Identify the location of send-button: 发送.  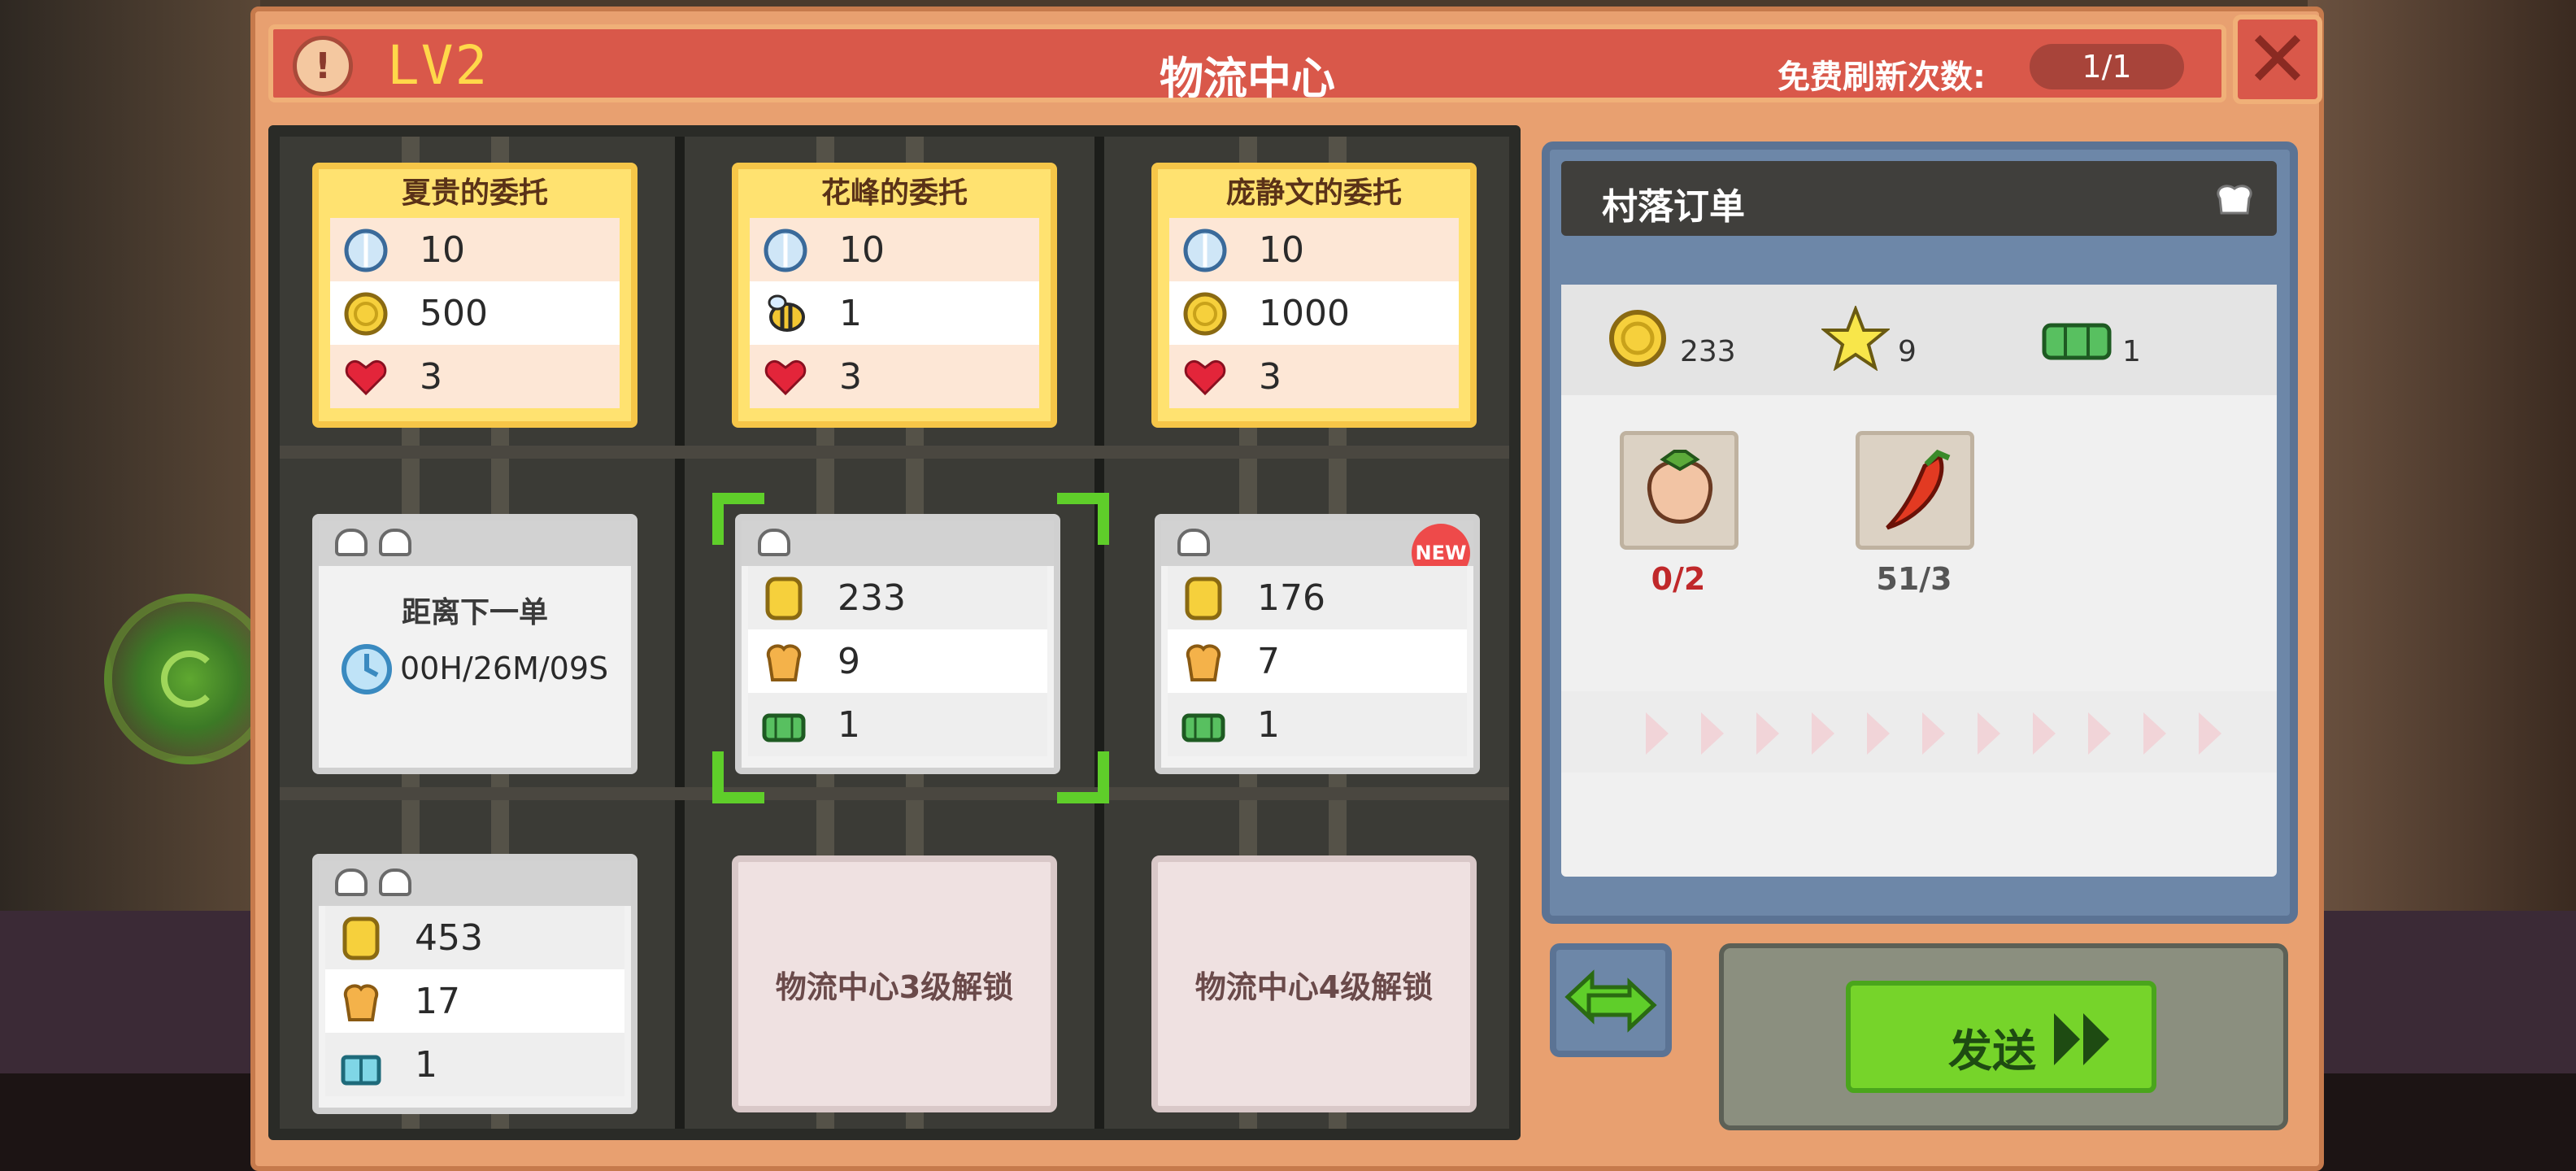
(2001, 1037).